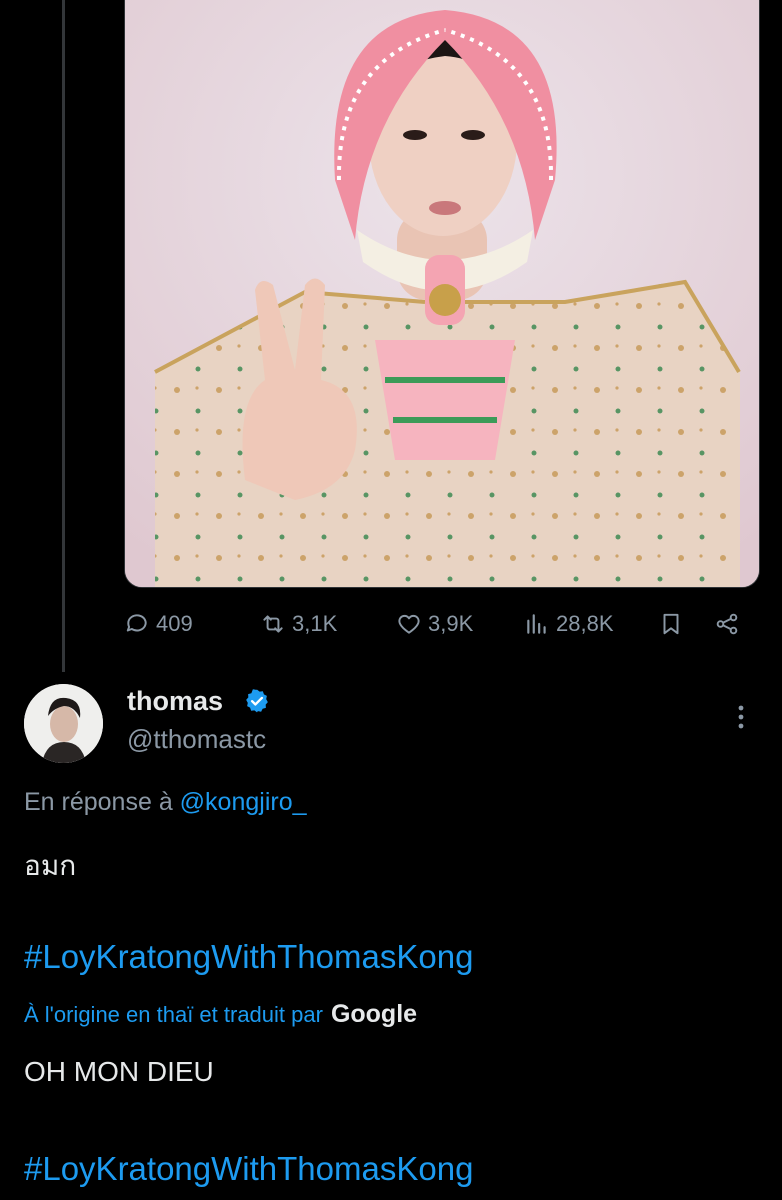  Describe the element at coordinates (50, 865) in the screenshot. I see `original-text: อมก` at that location.